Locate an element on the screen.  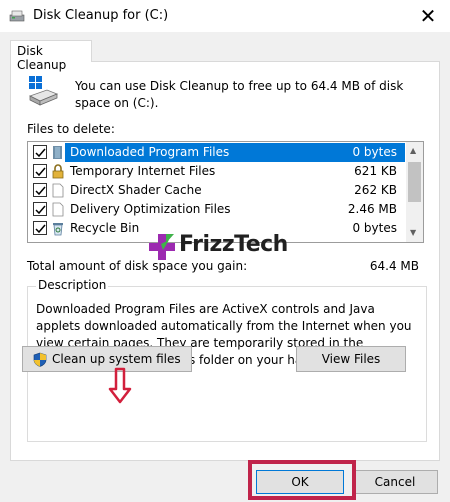
disk-cleanup-icon is located at coordinates (17, 16).